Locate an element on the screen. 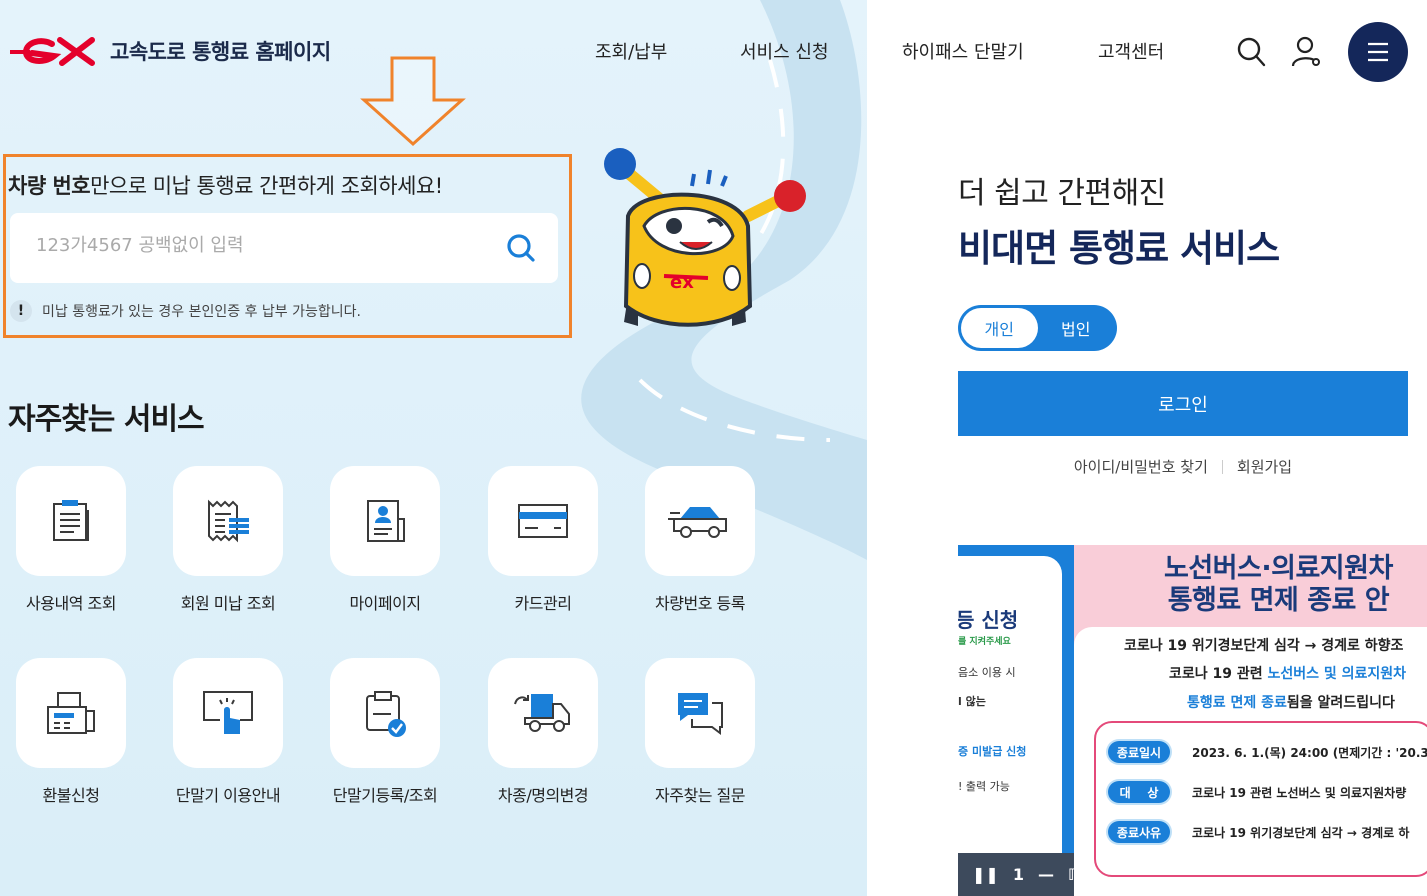 The width and height of the screenshot is (1427, 896). toggle-personal: 개인 is located at coordinates (999, 328).